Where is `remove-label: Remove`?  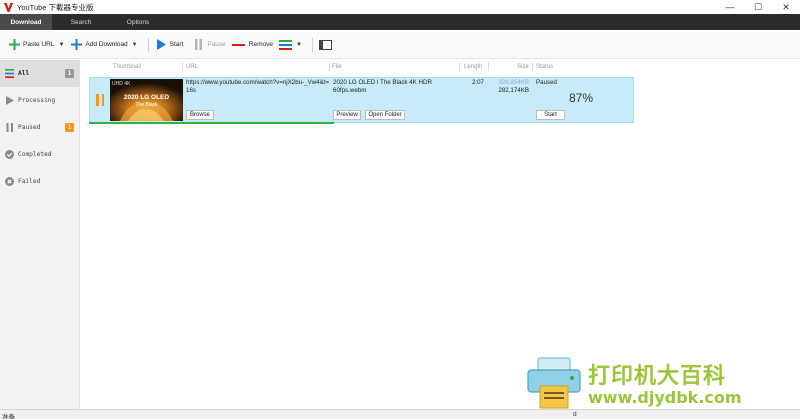 remove-label: Remove is located at coordinates (261, 44).